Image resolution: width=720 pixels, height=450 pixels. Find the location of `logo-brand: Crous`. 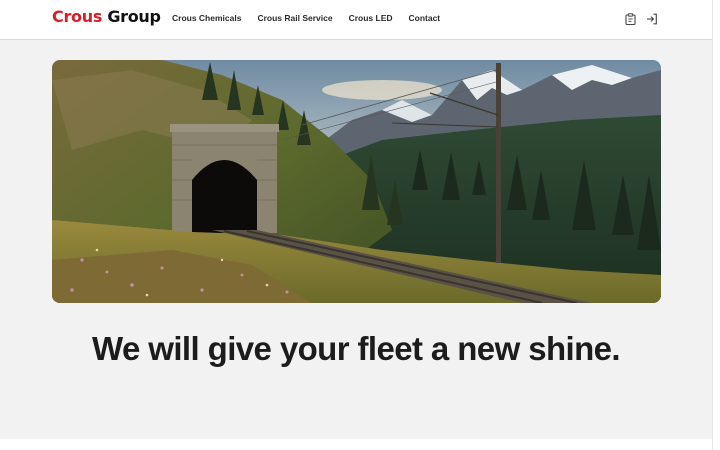

logo-brand: Crous is located at coordinates (77, 16).